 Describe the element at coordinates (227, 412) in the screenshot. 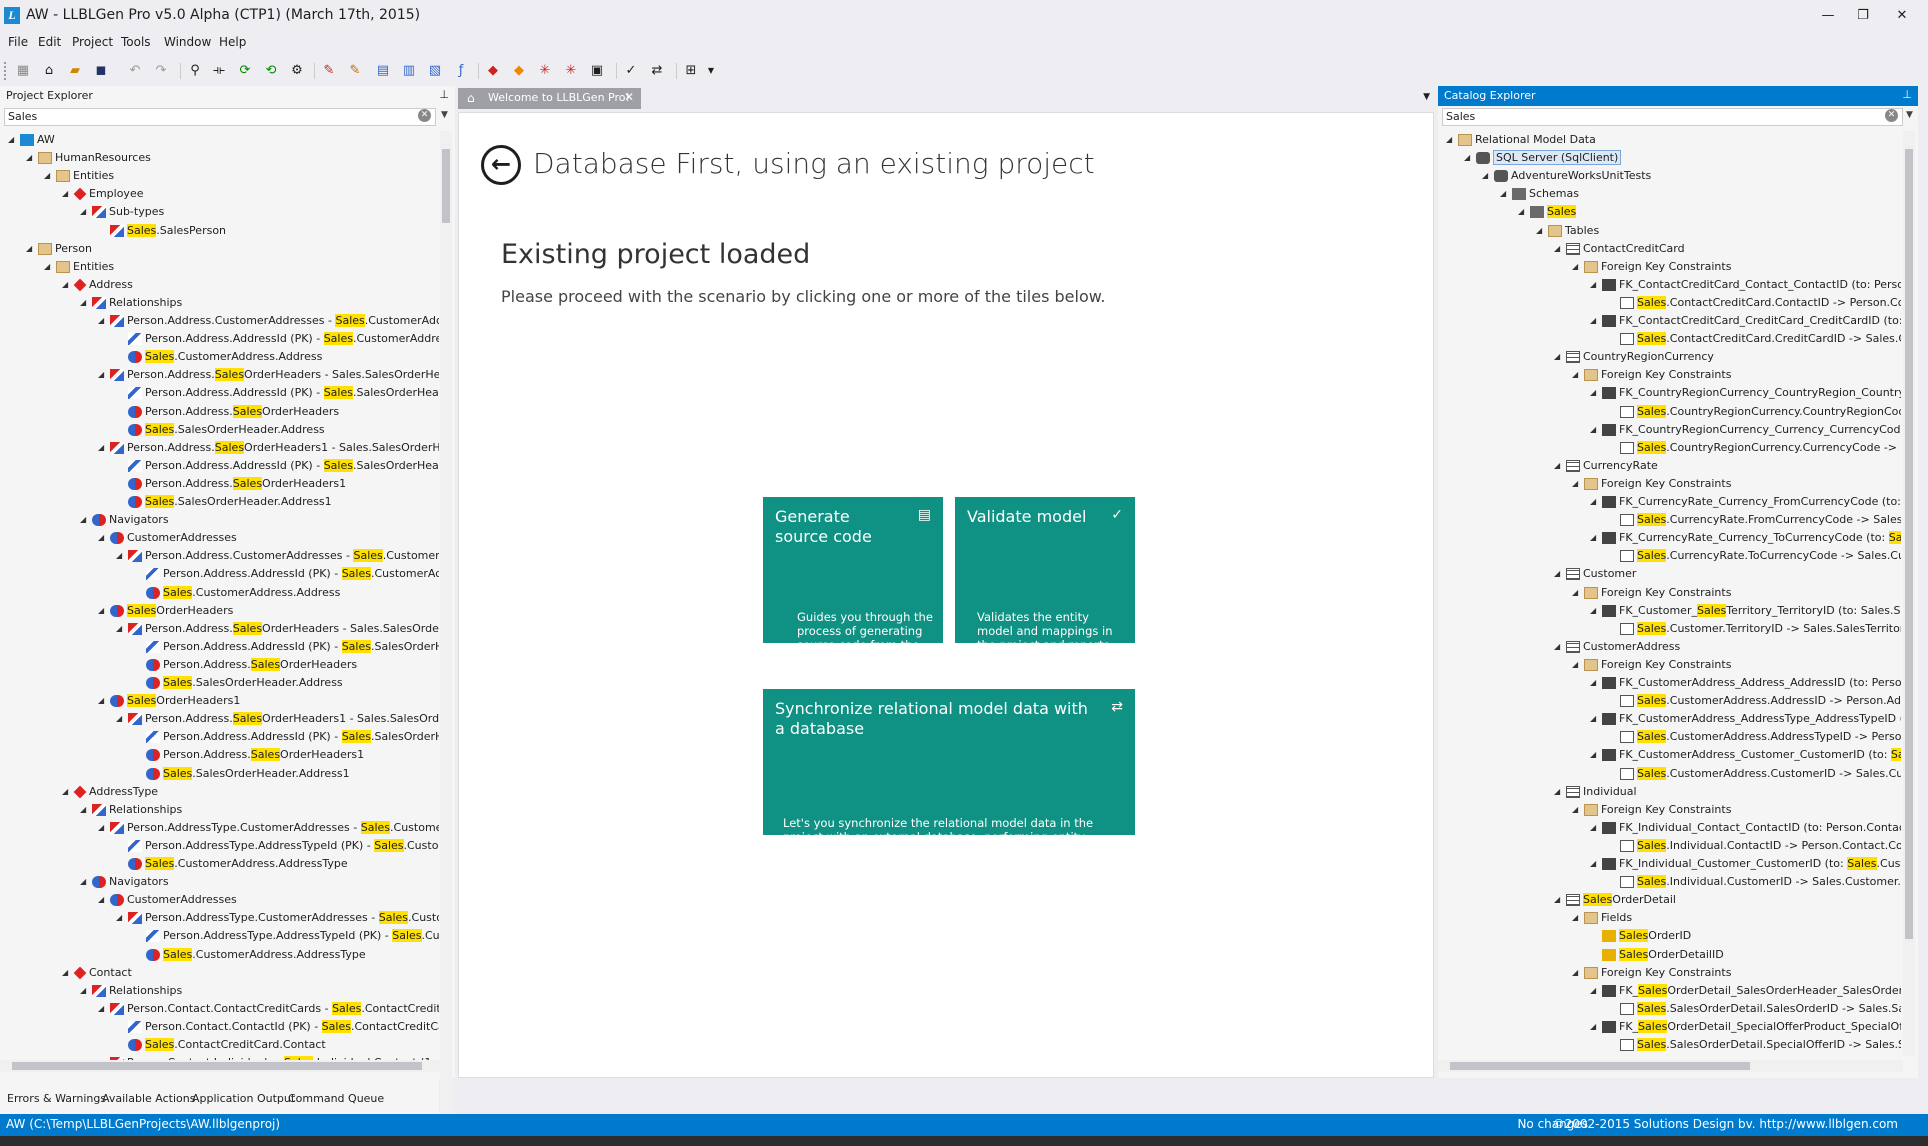

I see `tree-node: Person.Address.SalesOrderHeaders` at that location.